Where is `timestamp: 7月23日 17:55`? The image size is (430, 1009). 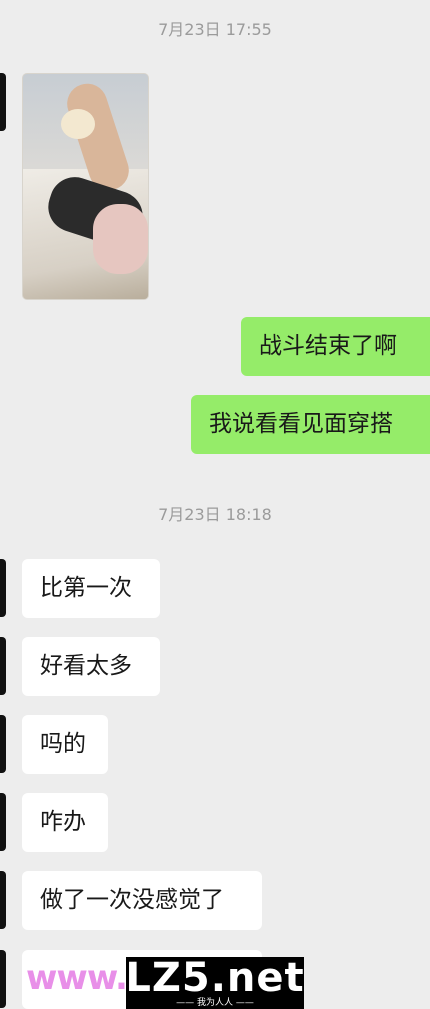
timestamp: 7月23日 17:55 is located at coordinates (215, 29).